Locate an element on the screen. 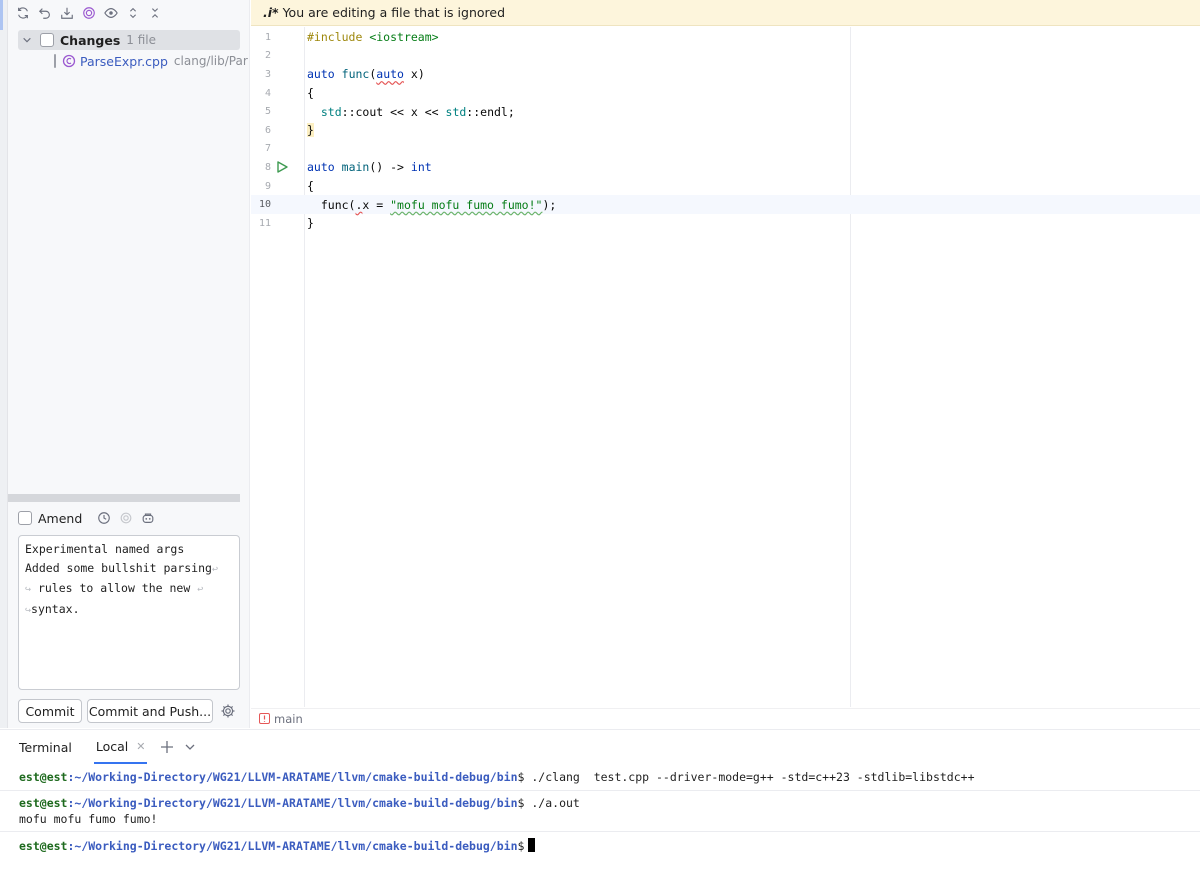 The width and height of the screenshot is (1200, 892). terminal-tab-bar: Terminal Local ✕ is located at coordinates (600, 747).